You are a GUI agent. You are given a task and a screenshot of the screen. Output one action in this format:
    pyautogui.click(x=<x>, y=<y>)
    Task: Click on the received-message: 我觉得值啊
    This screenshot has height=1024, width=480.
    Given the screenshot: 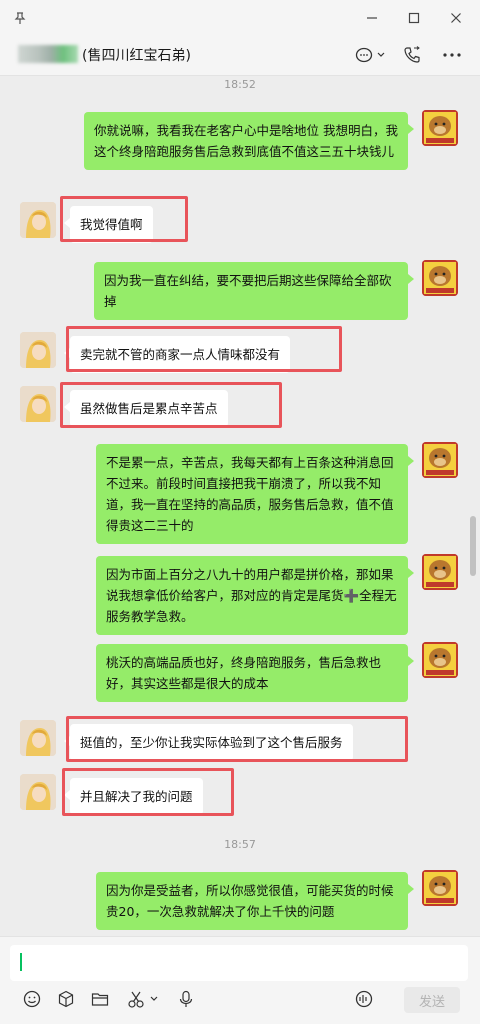 What is the action you would take?
    pyautogui.click(x=108, y=224)
    